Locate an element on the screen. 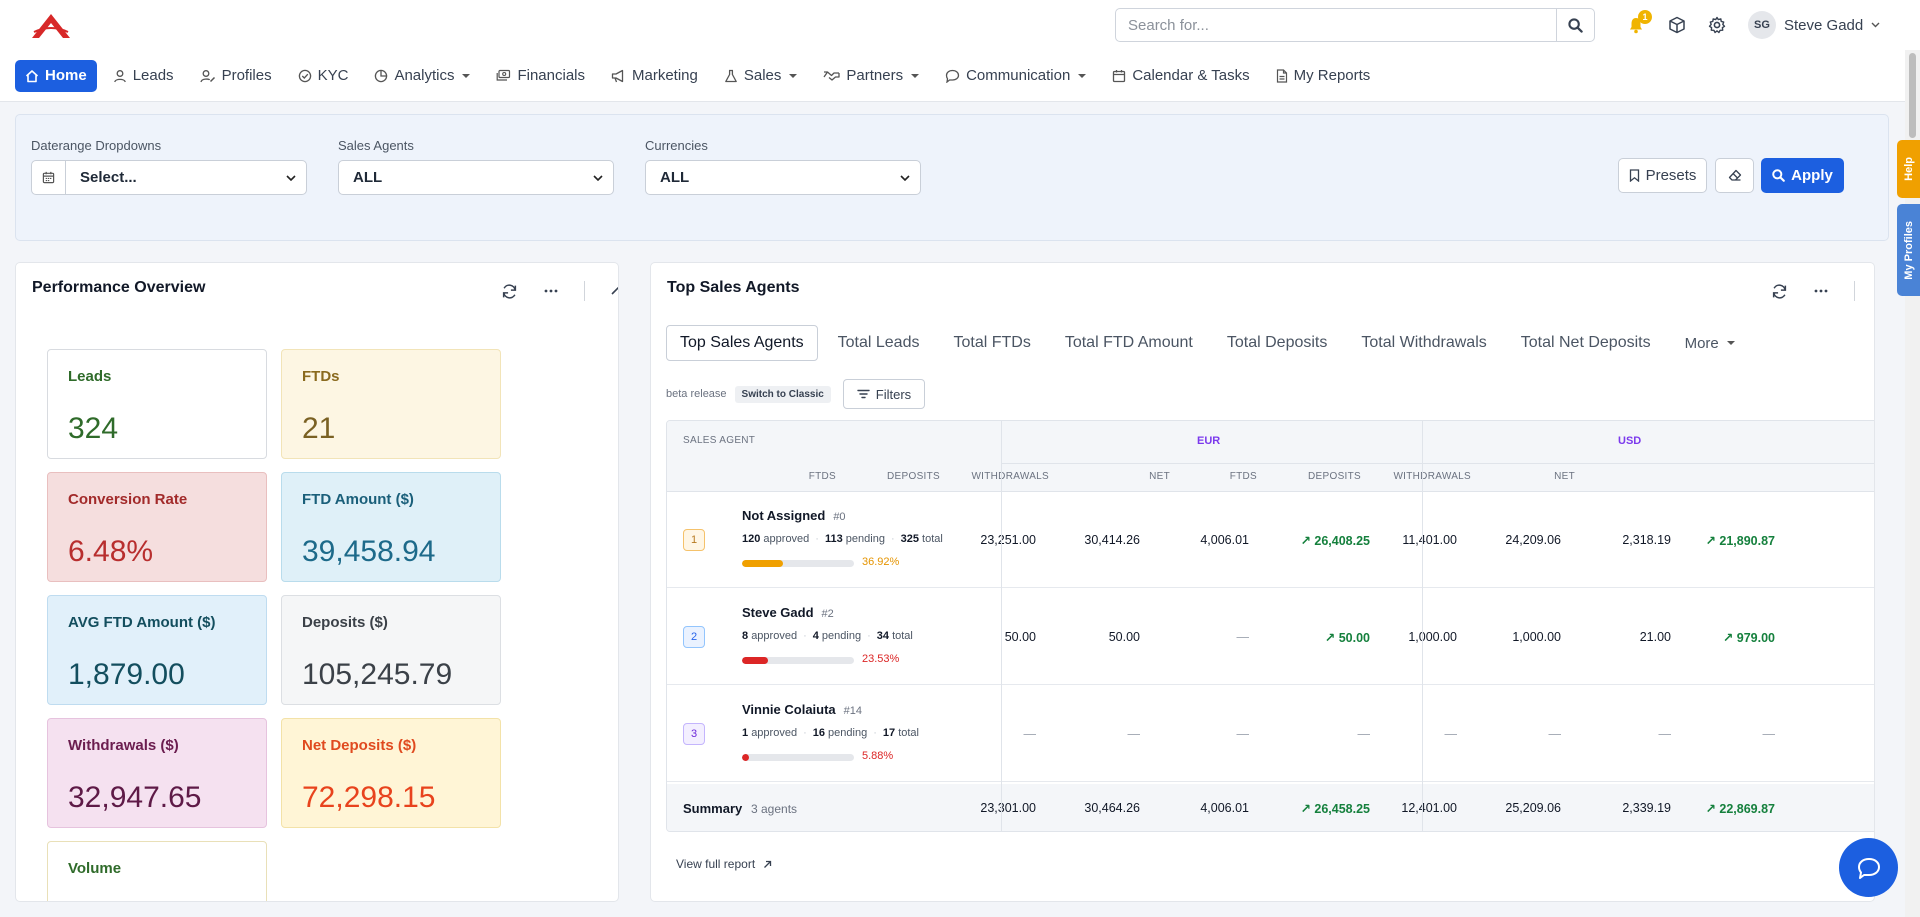 The image size is (1920, 917). col-usd-withdrawals: WITHDRAWALS is located at coordinates (1432, 476).